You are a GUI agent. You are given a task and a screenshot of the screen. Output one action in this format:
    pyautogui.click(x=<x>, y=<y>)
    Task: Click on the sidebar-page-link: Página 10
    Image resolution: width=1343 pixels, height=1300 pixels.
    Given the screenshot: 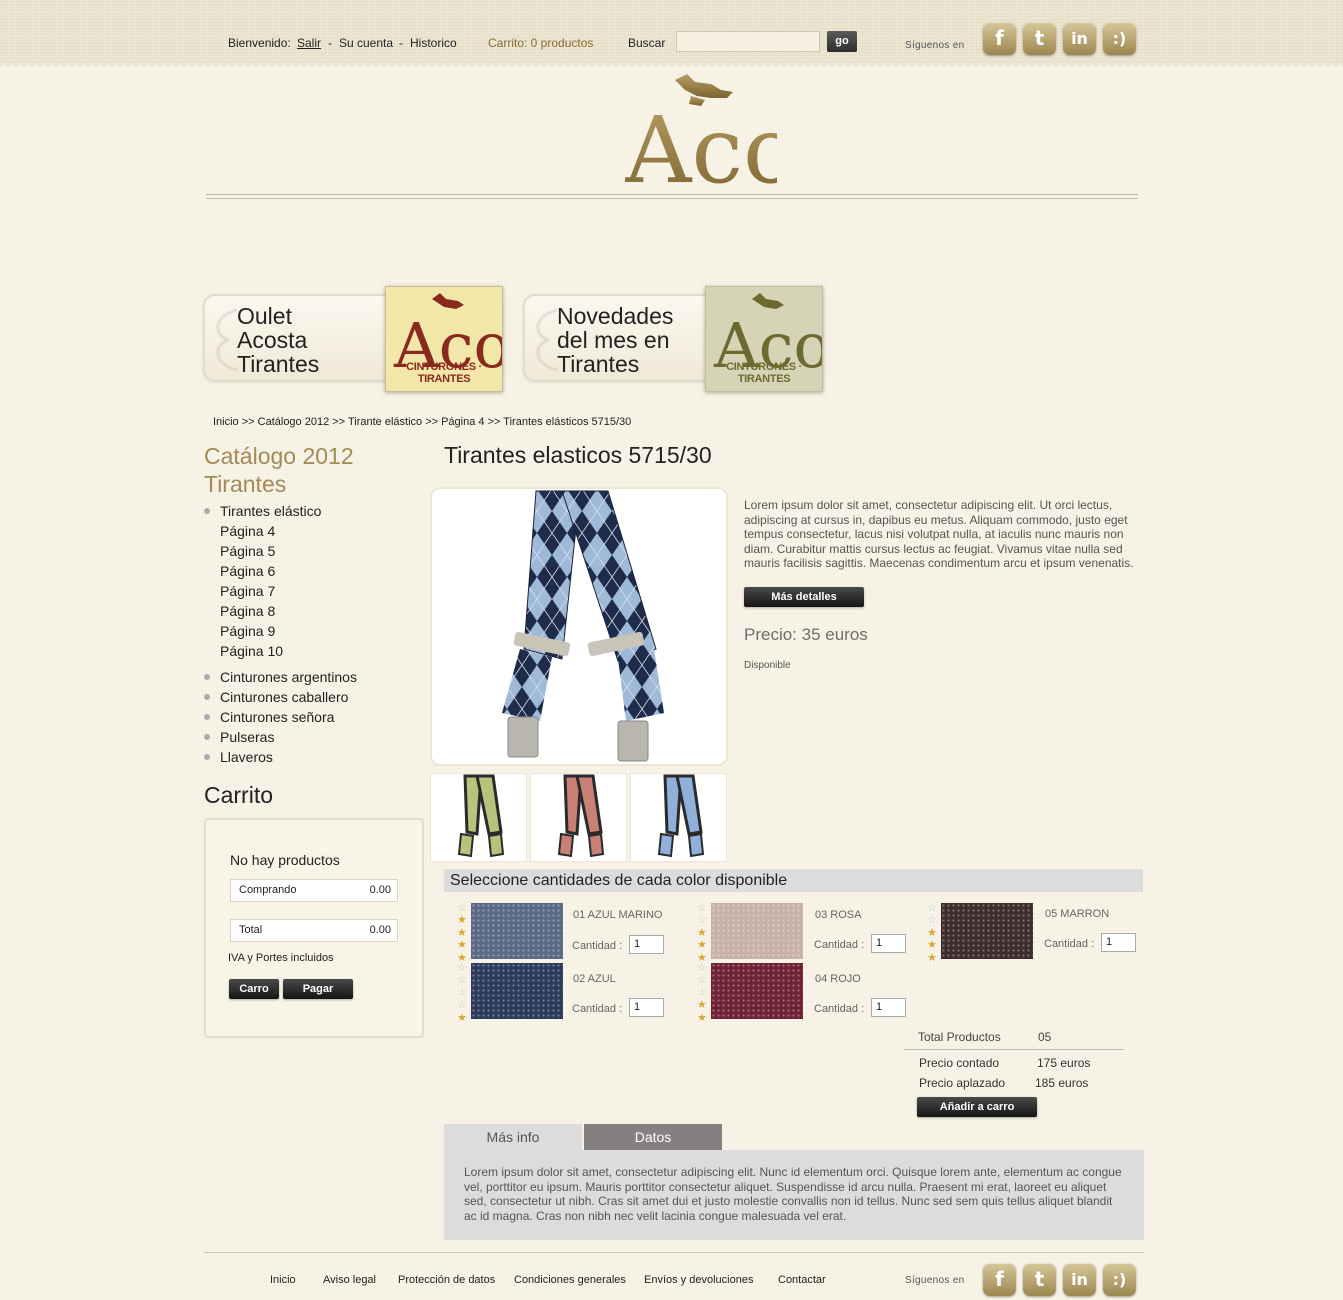 What is the action you would take?
    pyautogui.click(x=280, y=653)
    